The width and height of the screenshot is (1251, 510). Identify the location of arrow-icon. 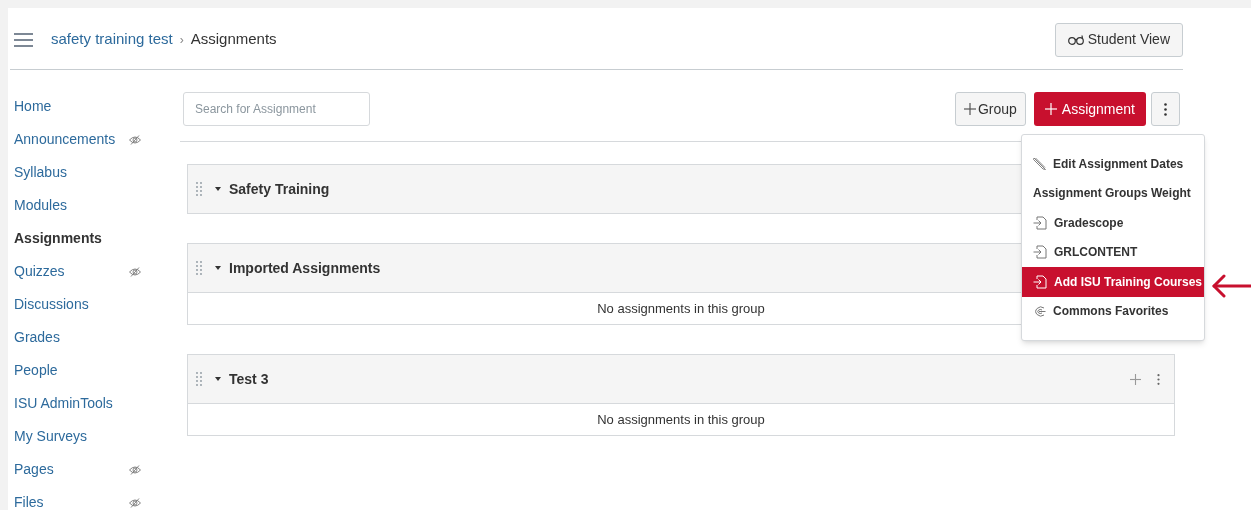
(1231, 286).